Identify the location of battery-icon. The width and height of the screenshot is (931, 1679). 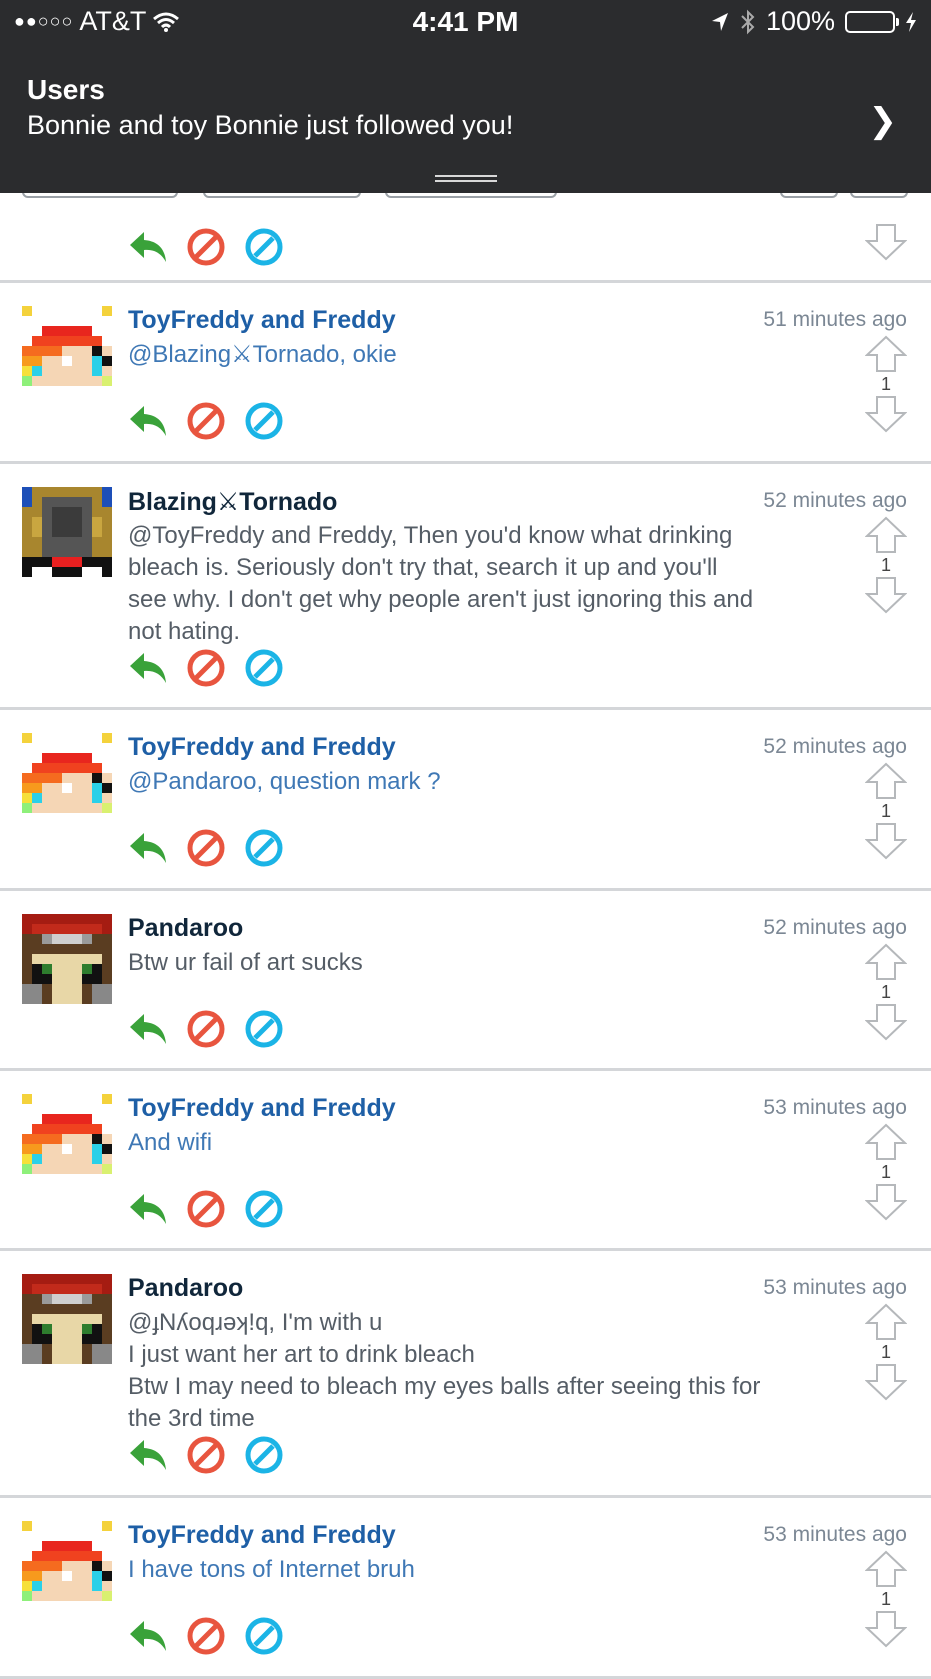
(872, 21).